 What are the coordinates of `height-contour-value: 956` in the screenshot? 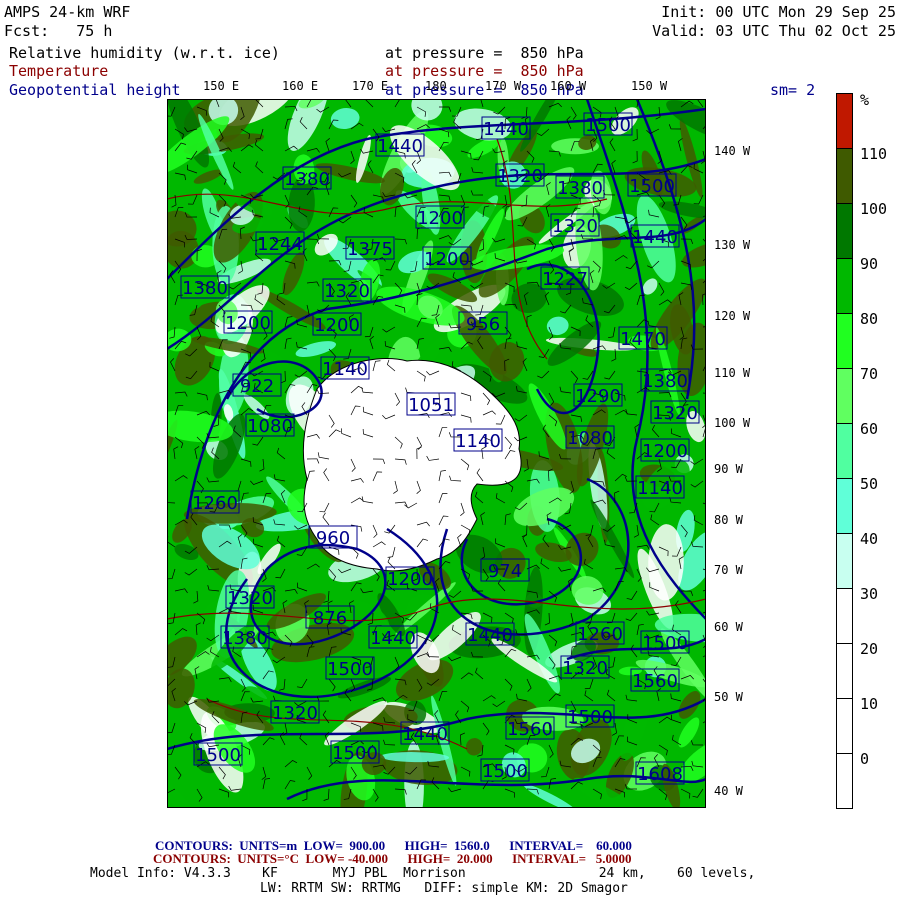 It's located at (483, 324).